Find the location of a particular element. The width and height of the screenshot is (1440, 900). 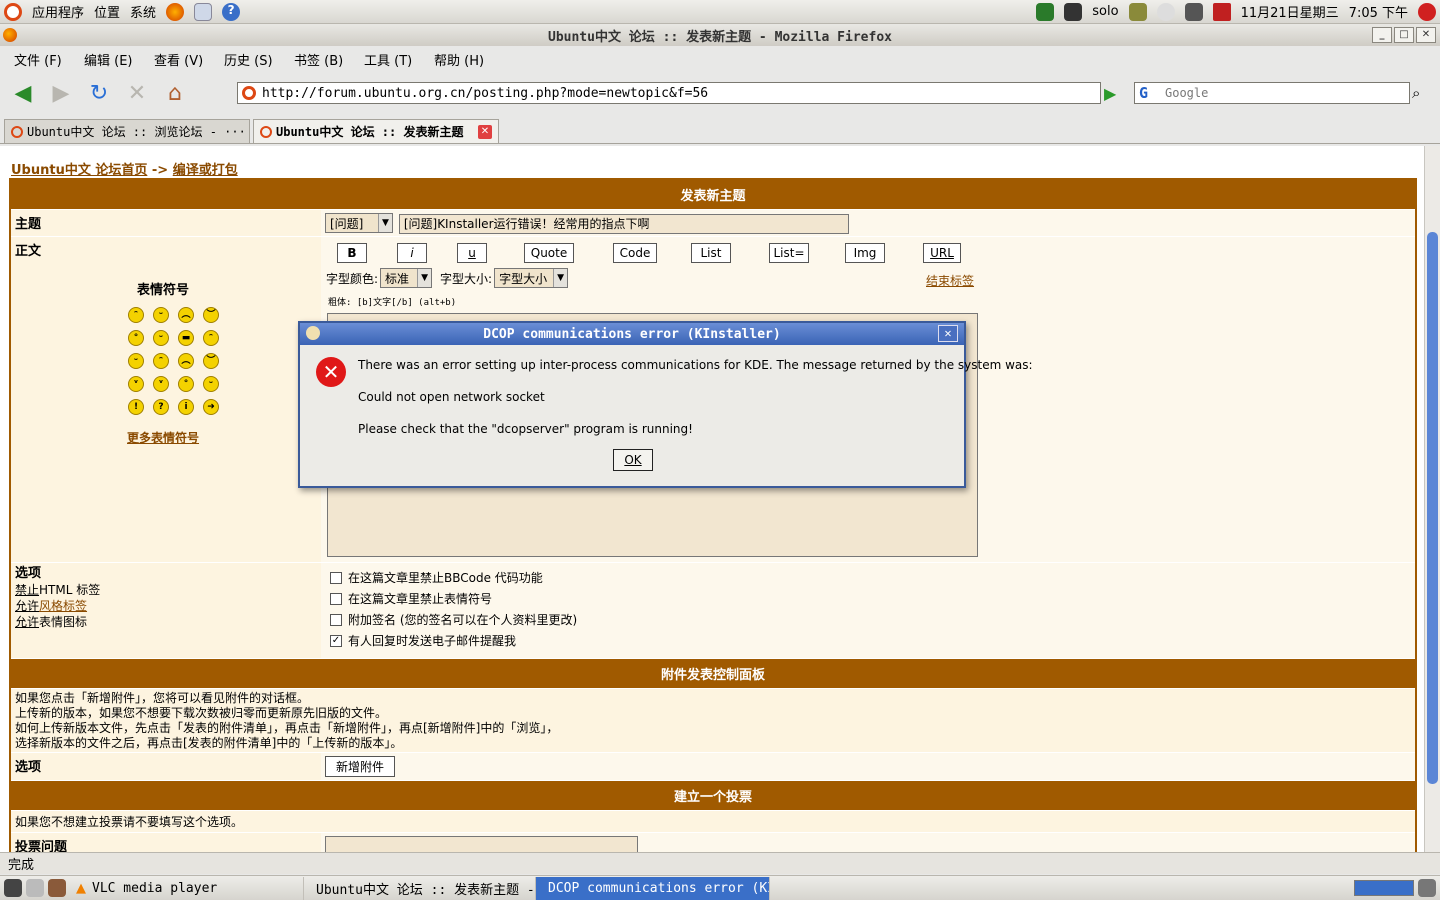

tab-browse-forum: Ubuntu中文 论坛 :: 浏览论坛 - ··· ✕ is located at coordinates (127, 131).